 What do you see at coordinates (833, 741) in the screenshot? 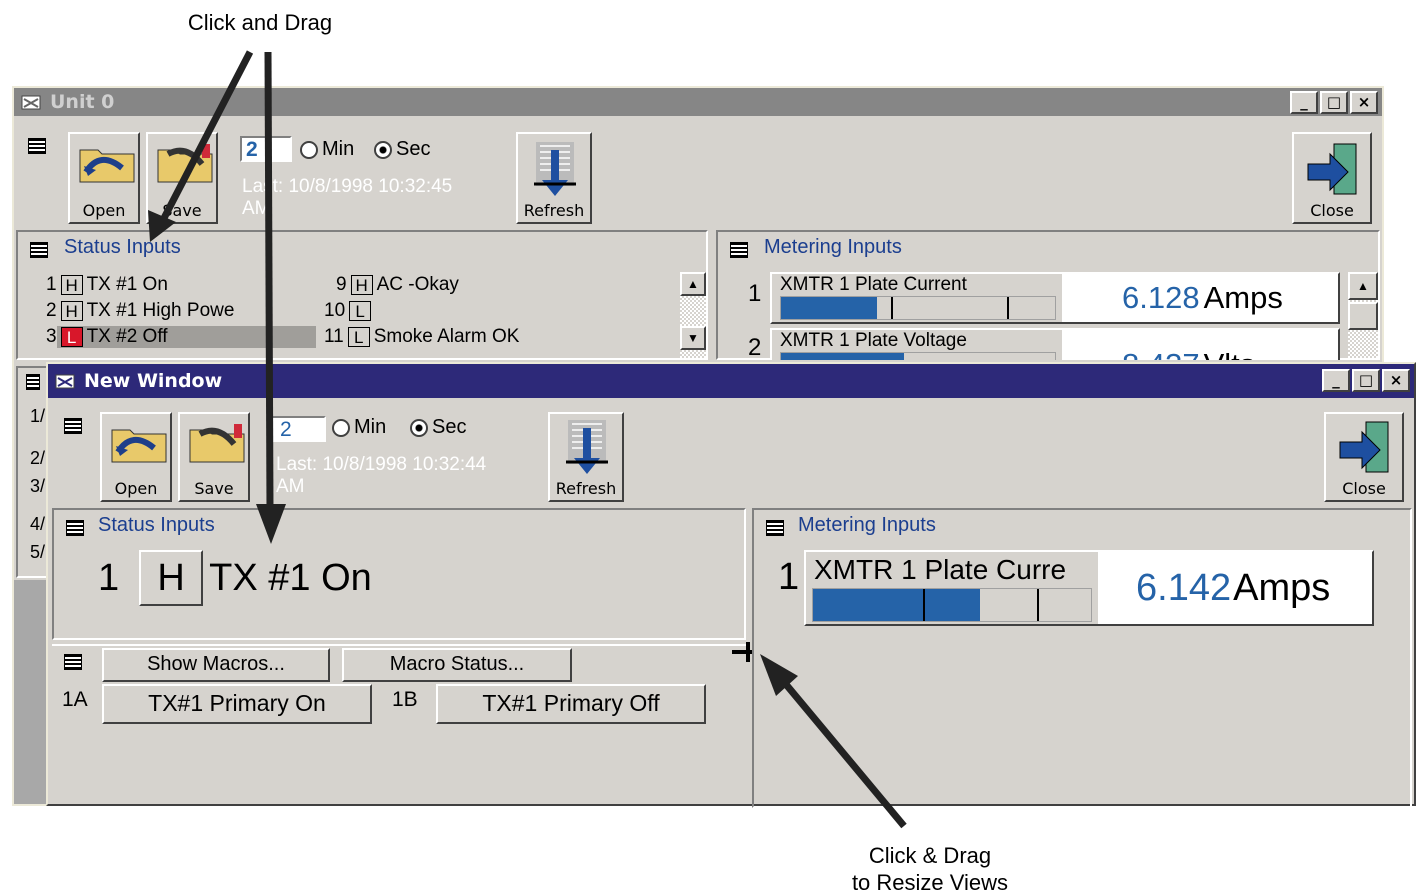
I see `arrow-to-splitter` at bounding box center [833, 741].